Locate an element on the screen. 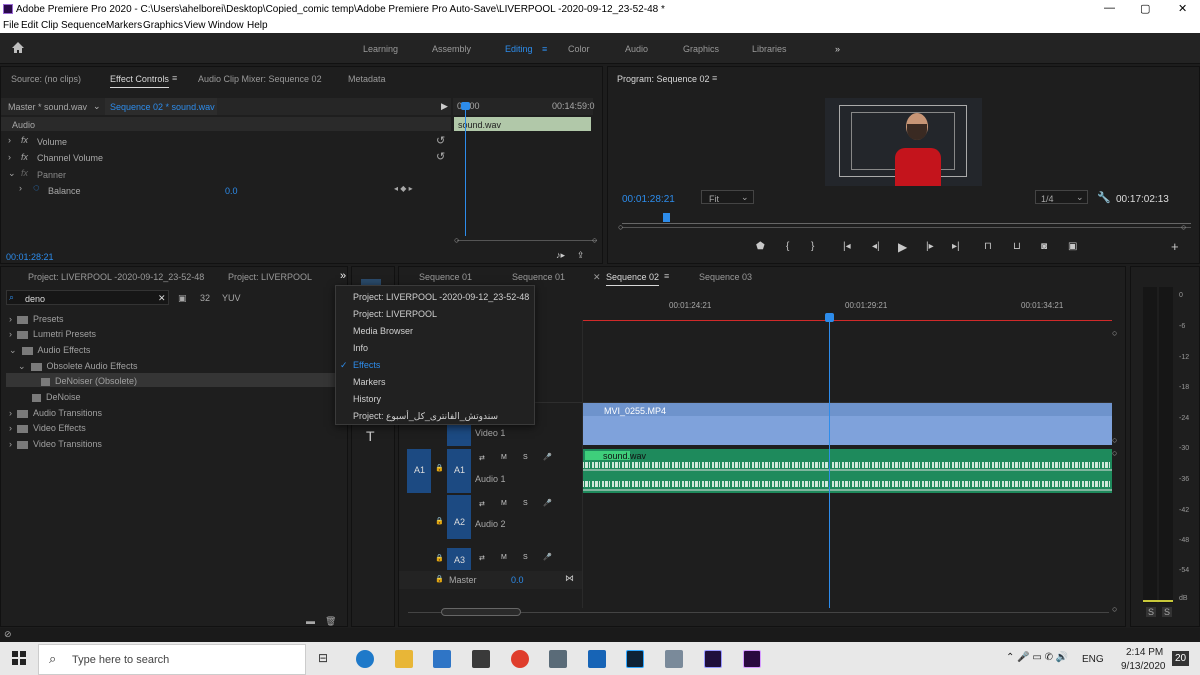 The image size is (1200, 675). outlook-icon is located at coordinates (597, 659).